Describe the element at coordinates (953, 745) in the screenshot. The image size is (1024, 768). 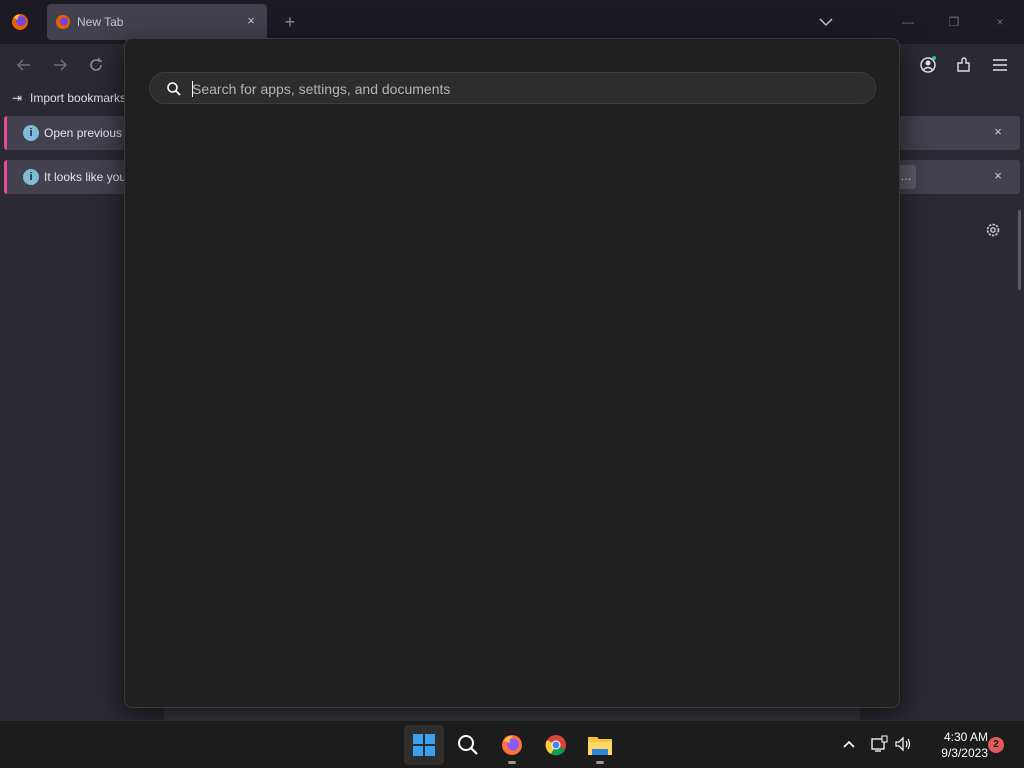
I see `clock: 4:30 AM 9/3/2023` at that location.